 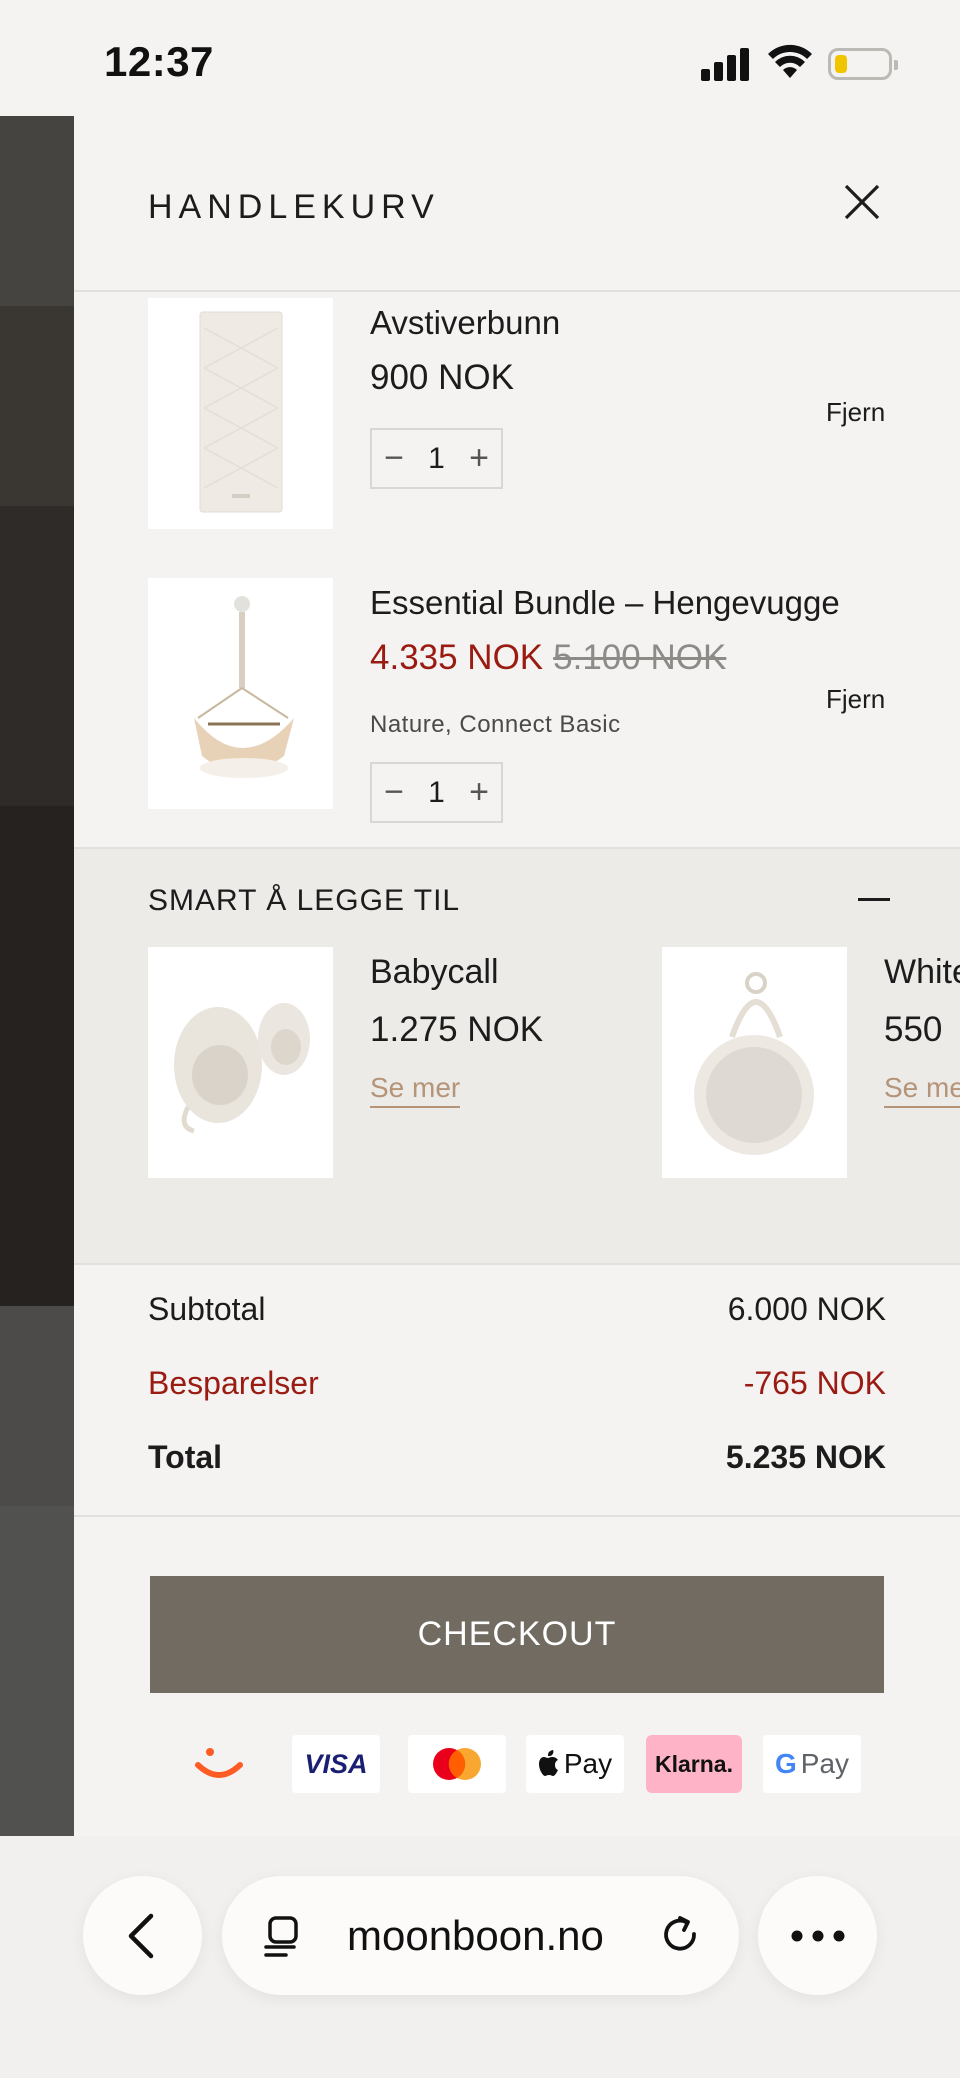 What do you see at coordinates (874, 899) in the screenshot?
I see `collapse-icon` at bounding box center [874, 899].